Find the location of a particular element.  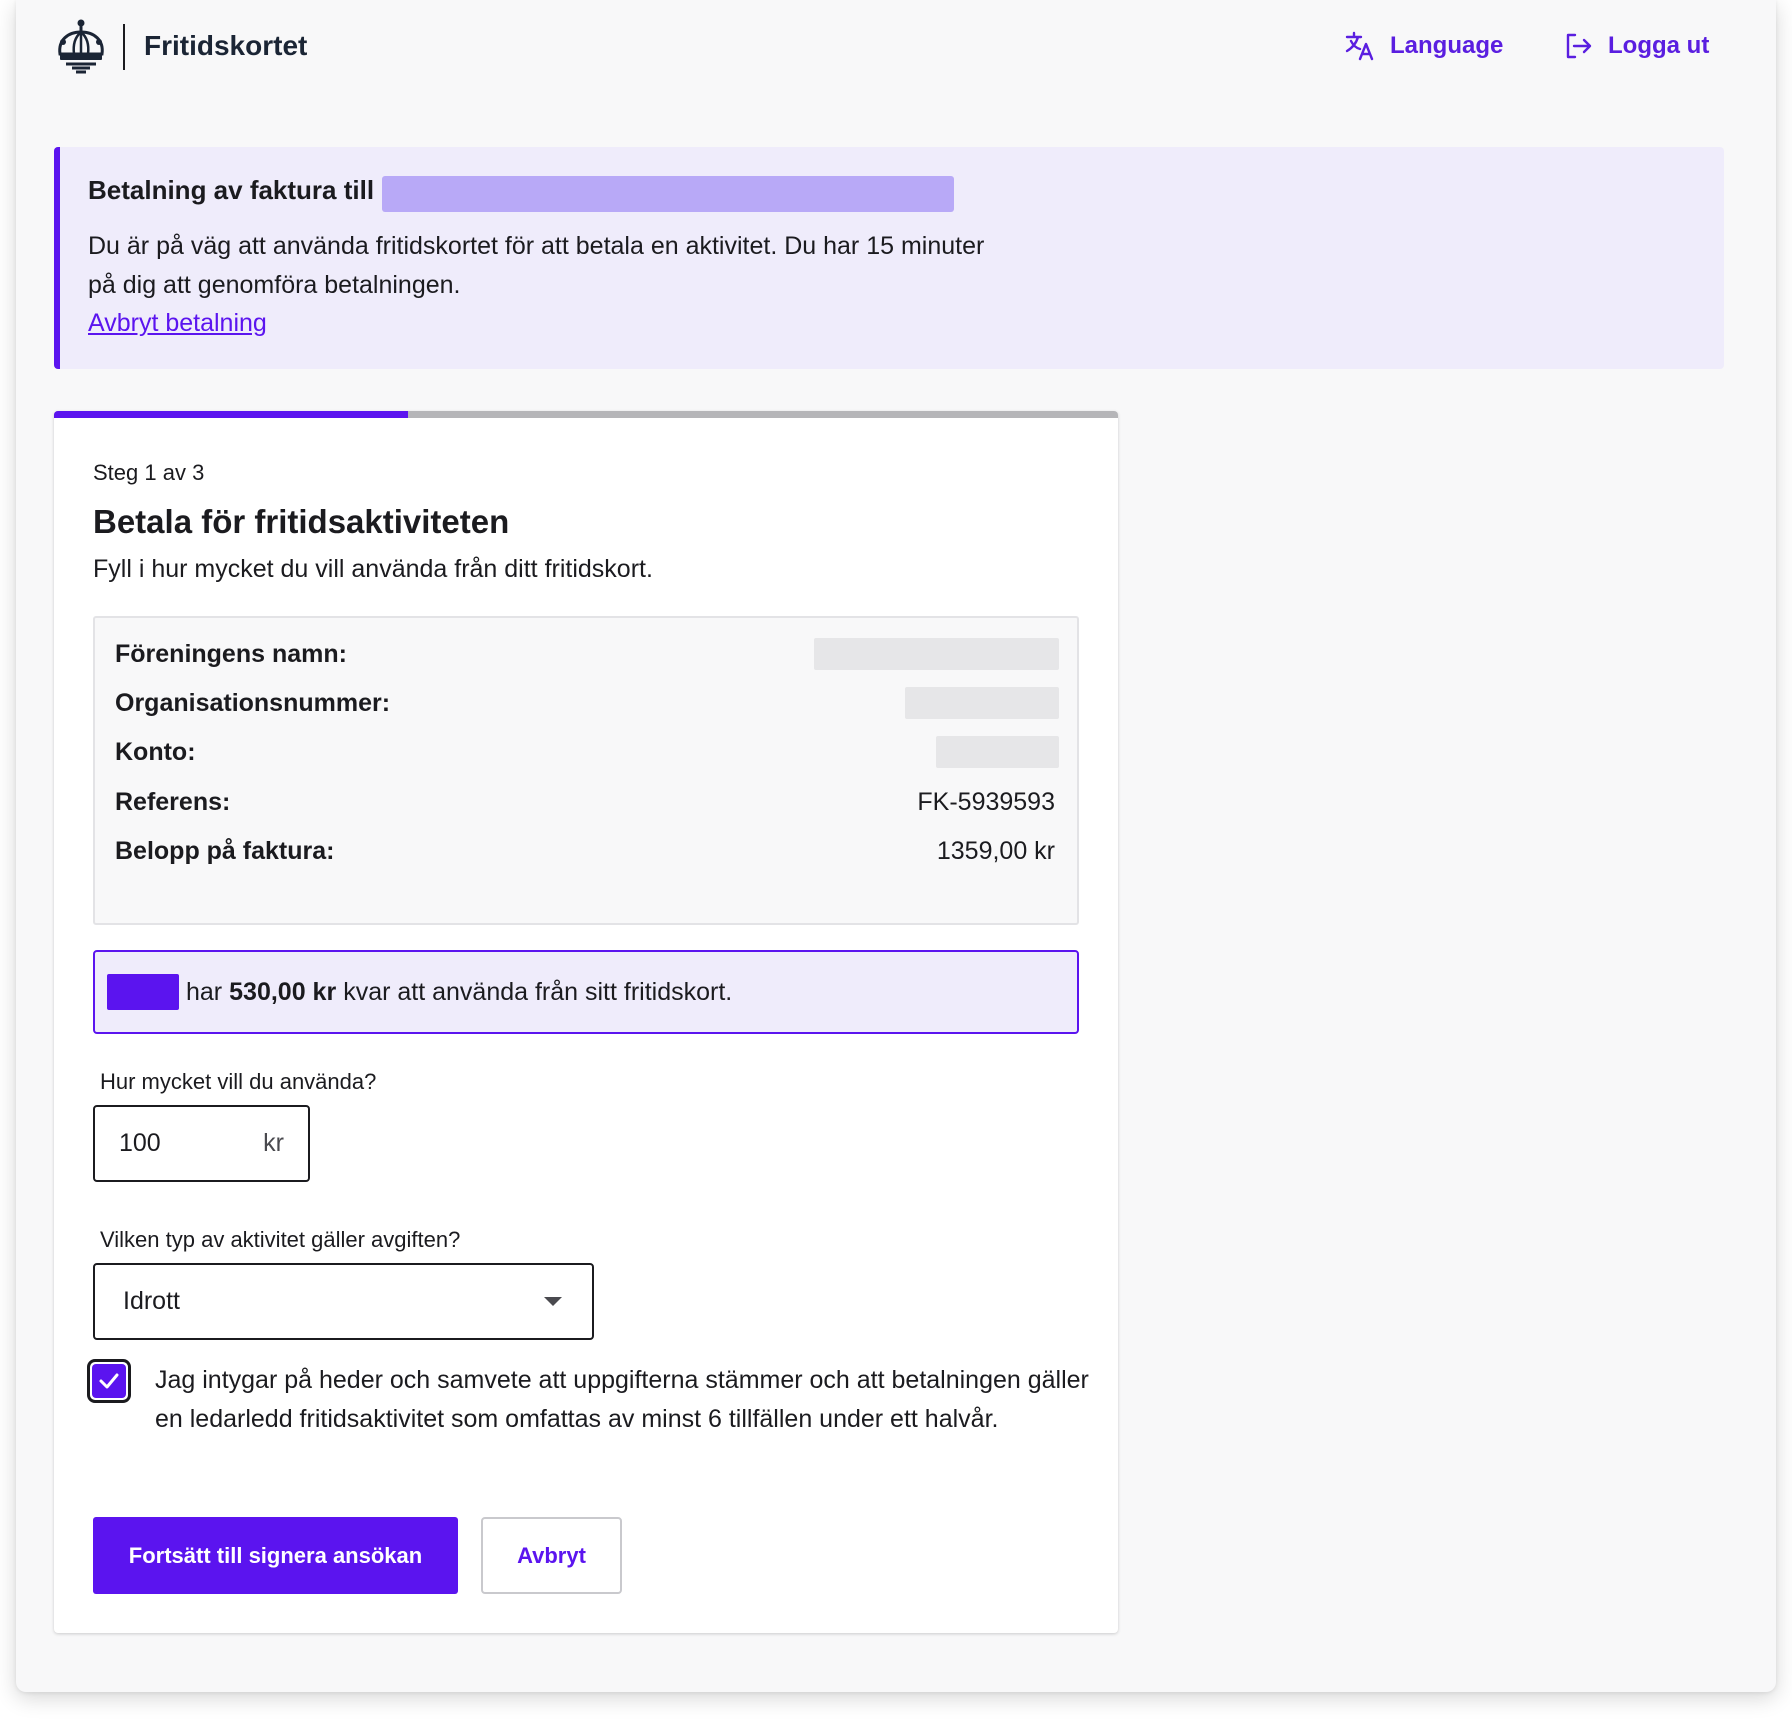

info-value: FK-5939593 is located at coordinates (986, 801).